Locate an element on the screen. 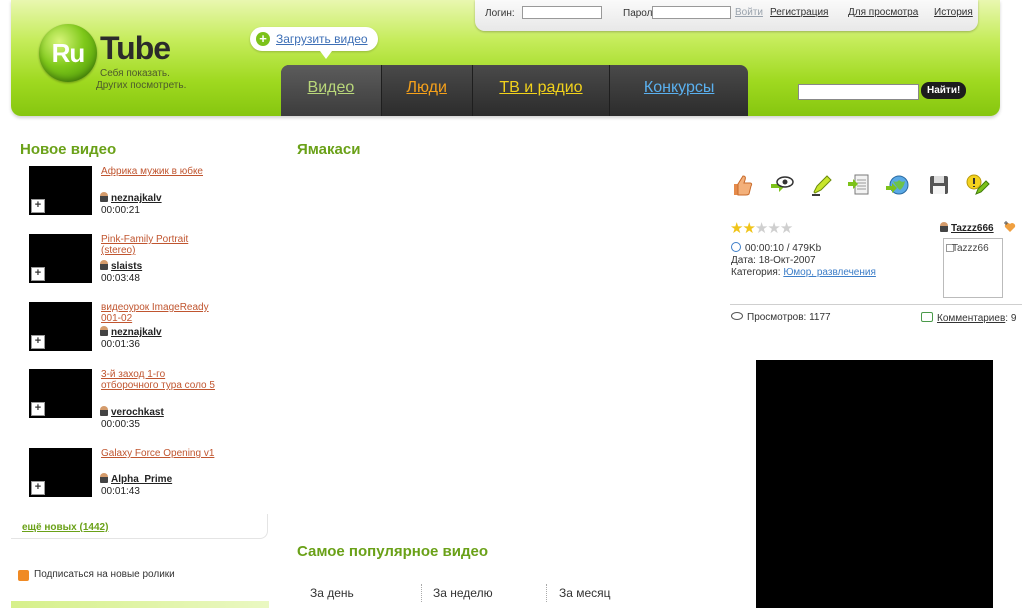 The width and height of the screenshot is (1024, 608). tab-contests: Конкурсы is located at coordinates (679, 90).